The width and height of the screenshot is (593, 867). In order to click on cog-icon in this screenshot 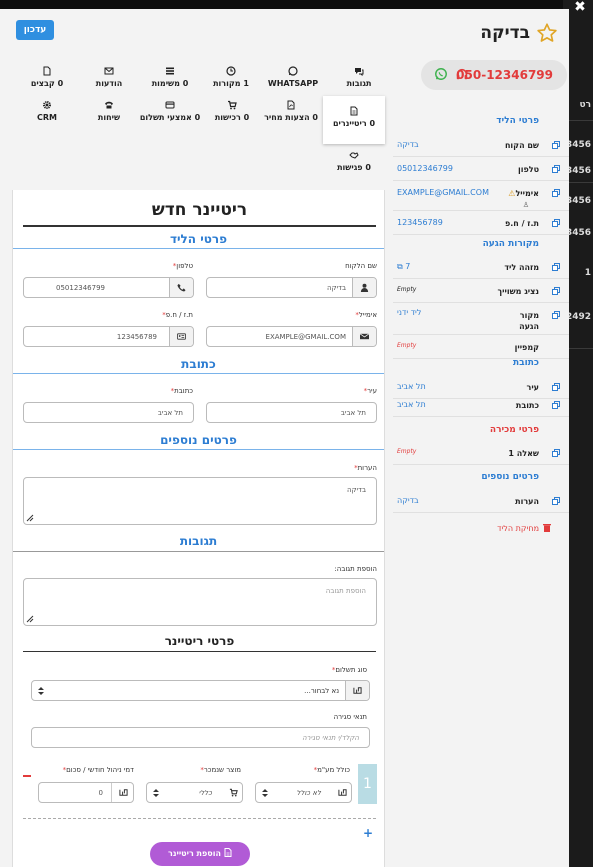, I will do `click(47, 105)`.